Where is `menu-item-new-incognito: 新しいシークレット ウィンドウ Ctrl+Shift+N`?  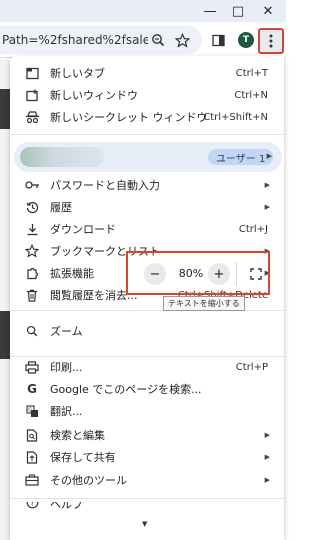
menu-item-new-incognito: 新しいシークレット ウィンドウ Ctrl+Shift+N is located at coordinates (147, 117).